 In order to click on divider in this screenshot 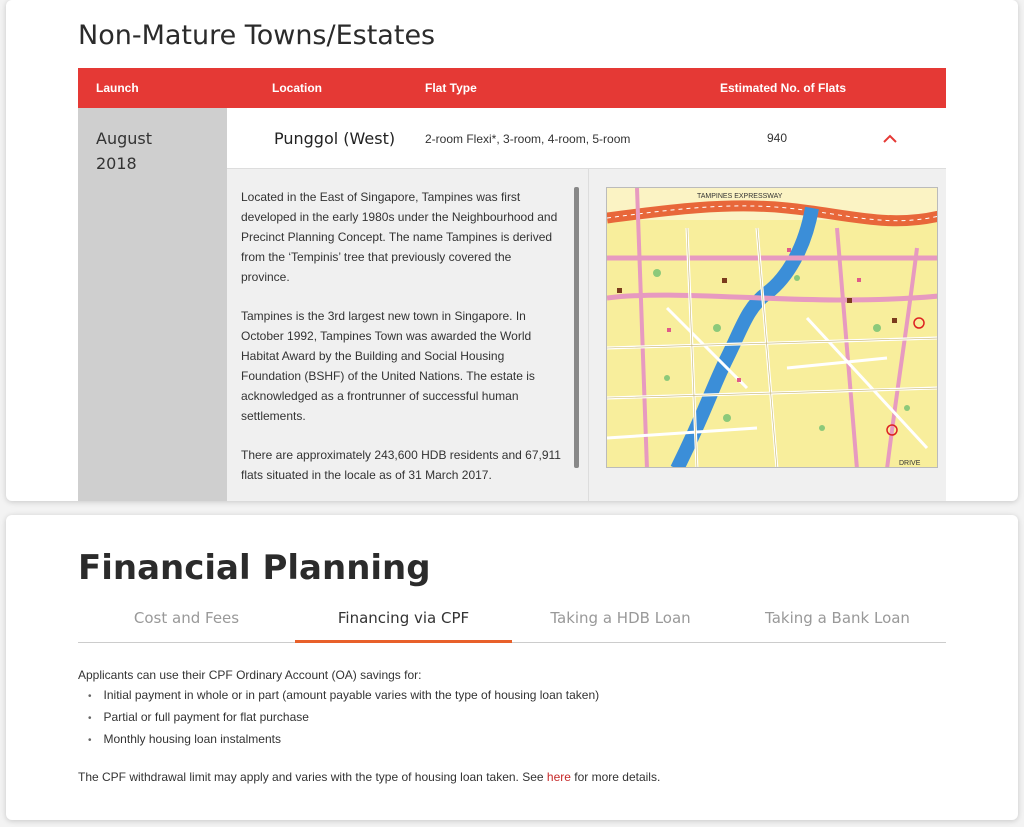, I will do `click(588, 335)`.